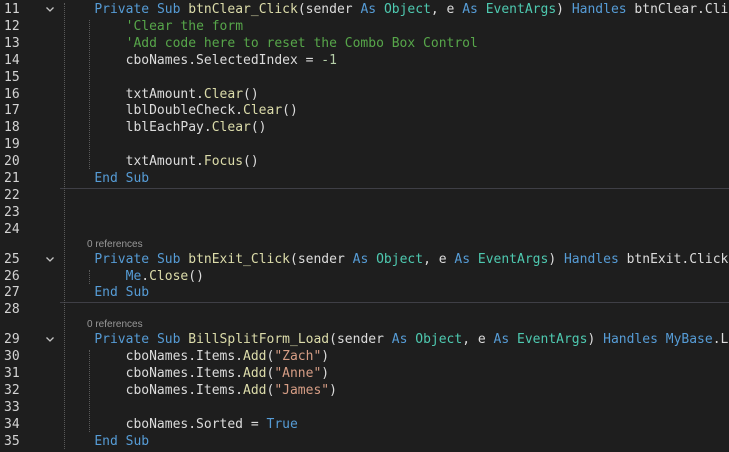 This screenshot has width=729, height=452. I want to click on code-text: txtAmount.Focus(), so click(161, 161).